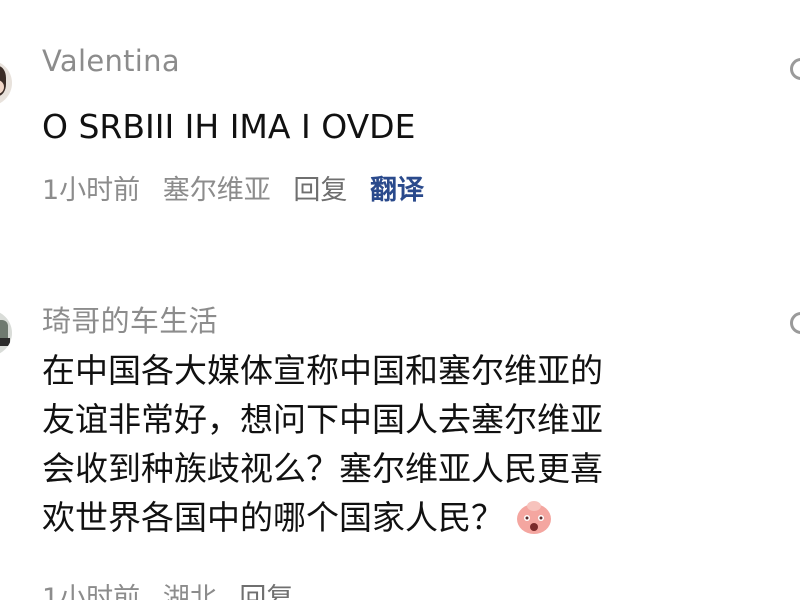 This screenshot has width=800, height=600. I want to click on comment-text-segment: 欢世界各国中的哪个国家人民？, so click(273, 517).